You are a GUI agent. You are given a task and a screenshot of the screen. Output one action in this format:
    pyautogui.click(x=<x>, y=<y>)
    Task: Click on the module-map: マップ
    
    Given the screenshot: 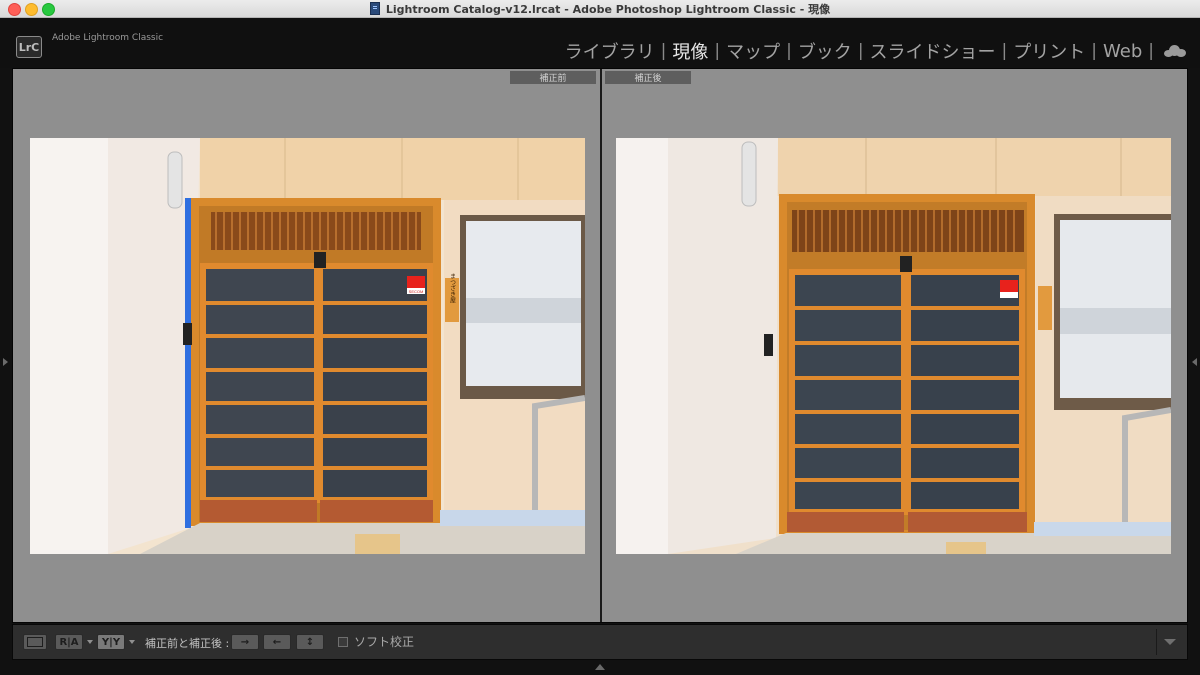 What is the action you would take?
    pyautogui.click(x=753, y=51)
    